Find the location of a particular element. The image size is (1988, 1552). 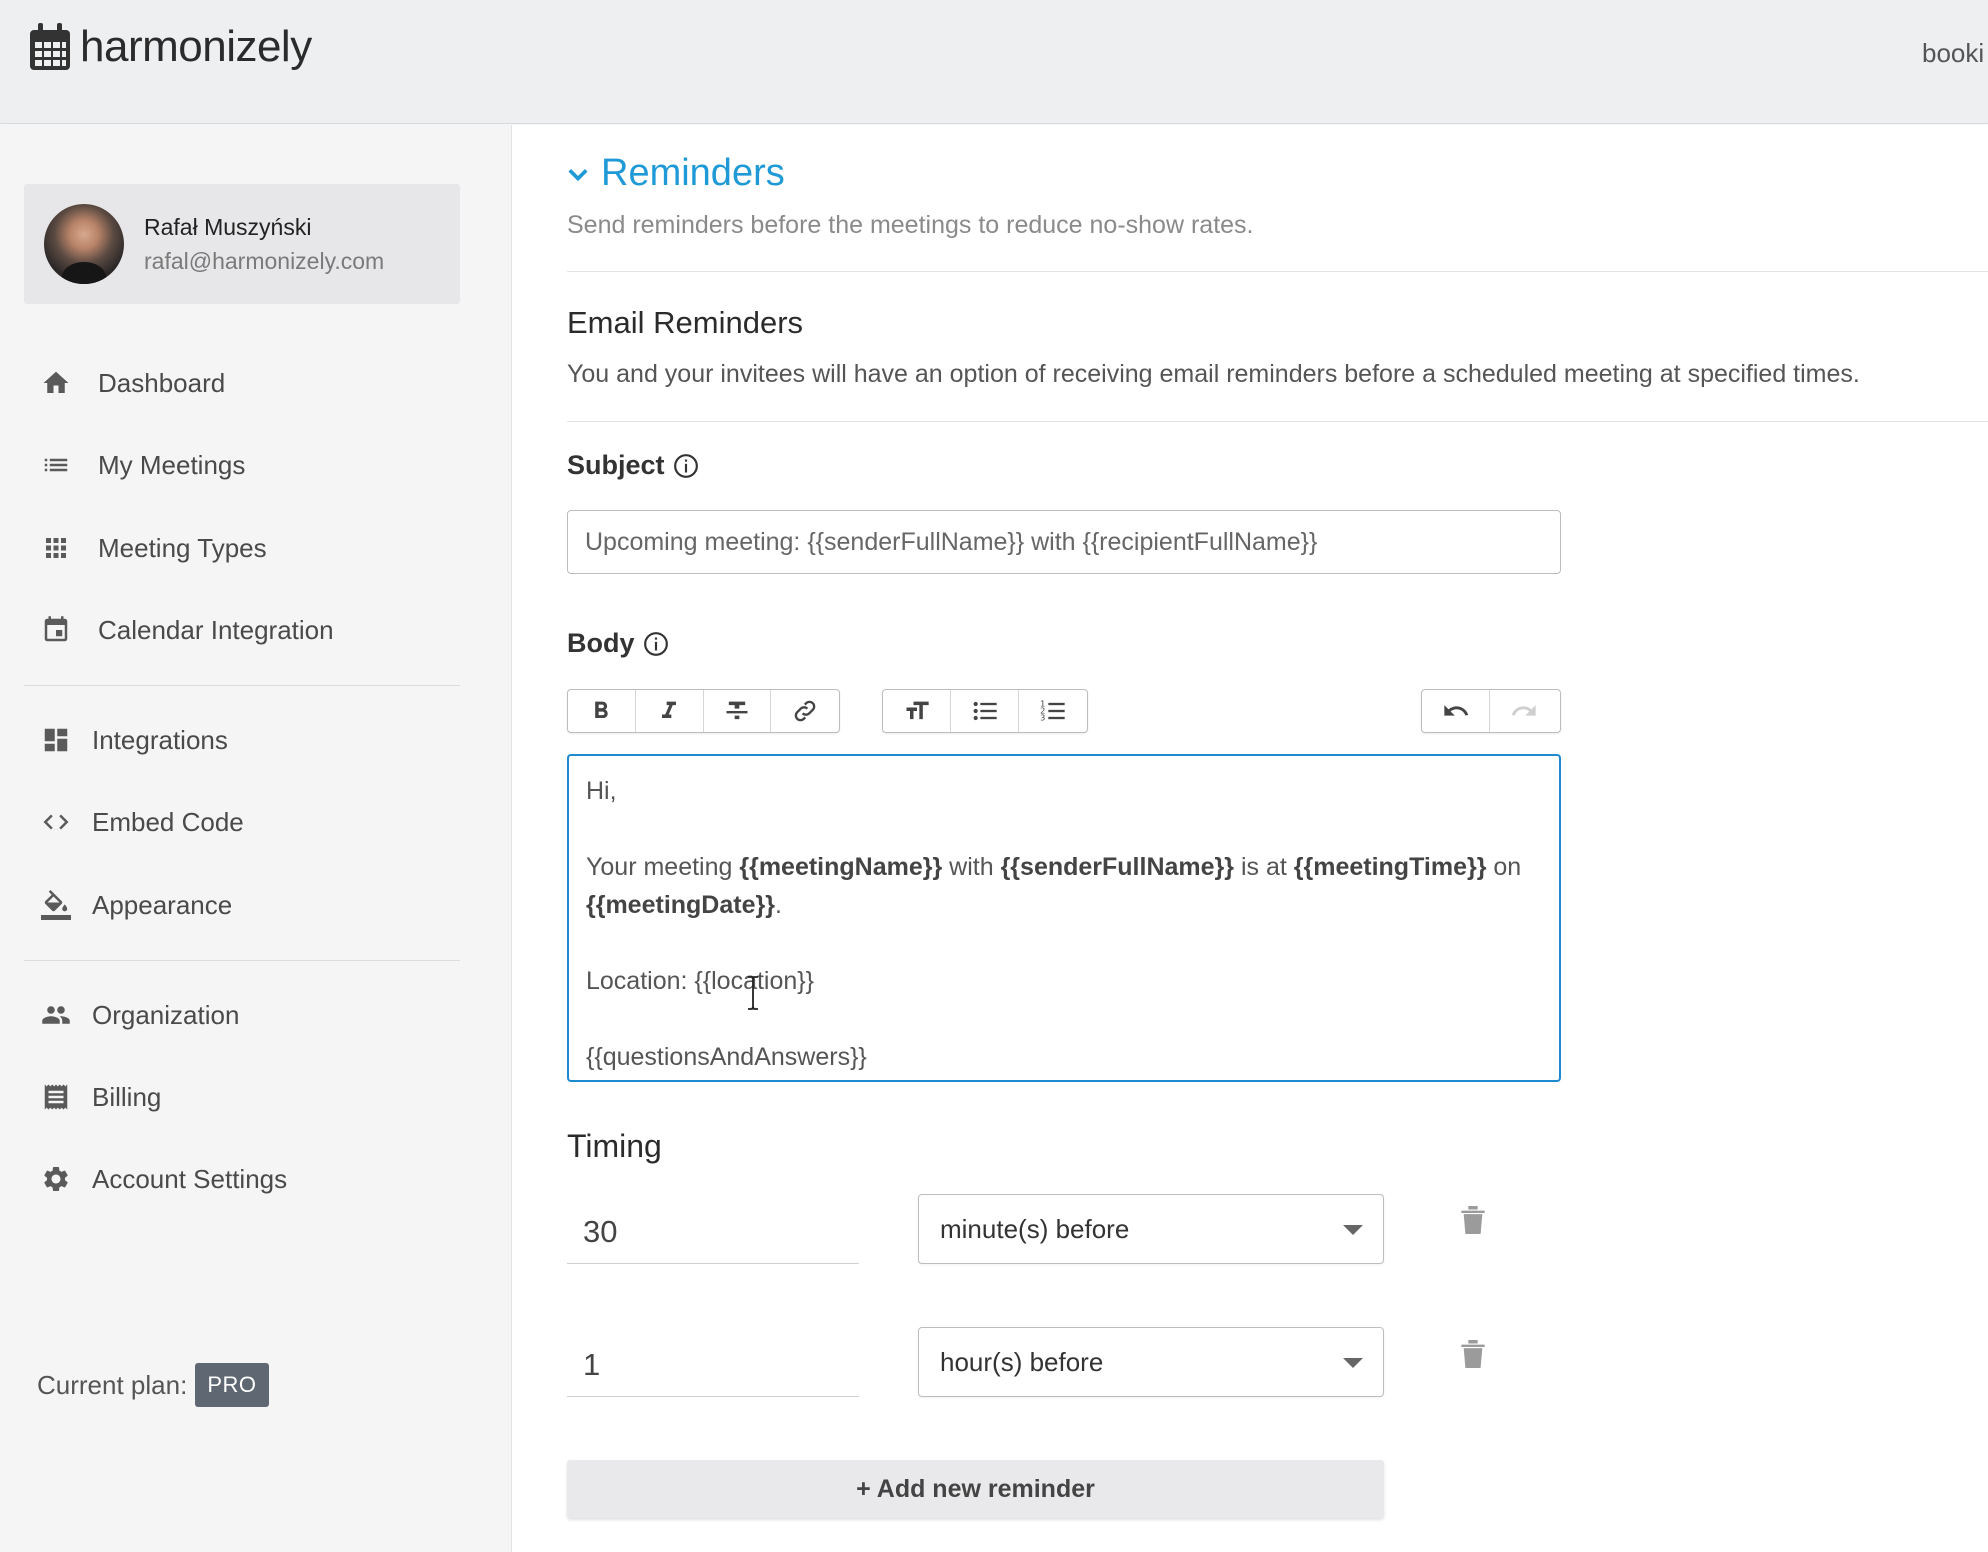

block-toolbar: 123 is located at coordinates (985, 711).